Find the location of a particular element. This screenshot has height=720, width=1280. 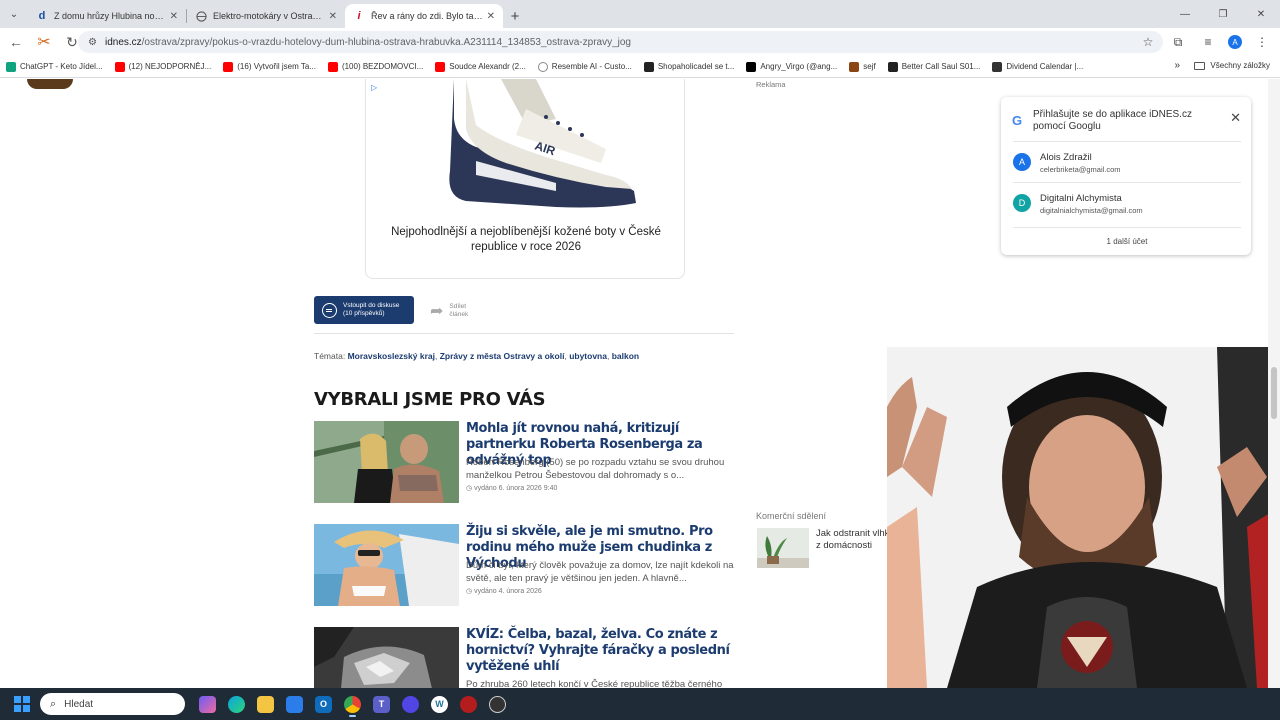

outlook-icon: O is located at coordinates (323, 704).